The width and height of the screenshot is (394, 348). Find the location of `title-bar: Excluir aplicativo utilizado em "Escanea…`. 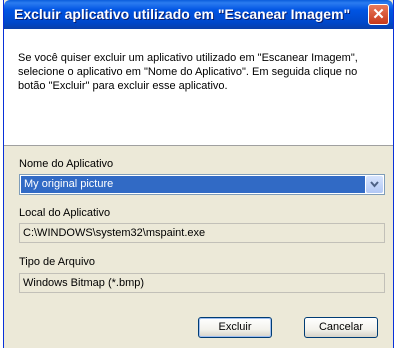

title-bar: Excluir aplicativo utilizado em "Escanea… is located at coordinates (198, 14).